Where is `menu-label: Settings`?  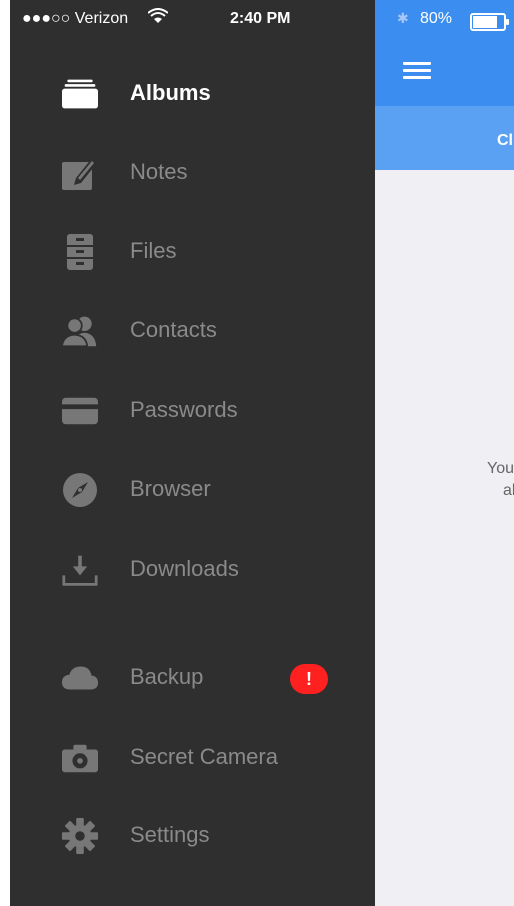
menu-label: Settings is located at coordinates (170, 834).